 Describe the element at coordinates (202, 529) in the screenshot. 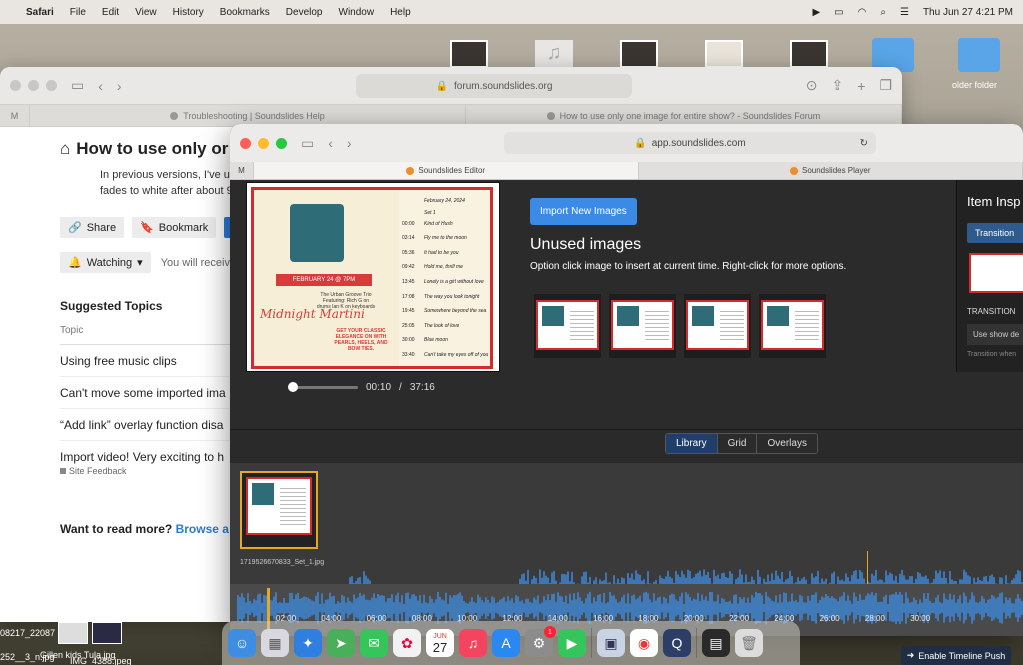

I see `browse-link: Browse a` at that location.